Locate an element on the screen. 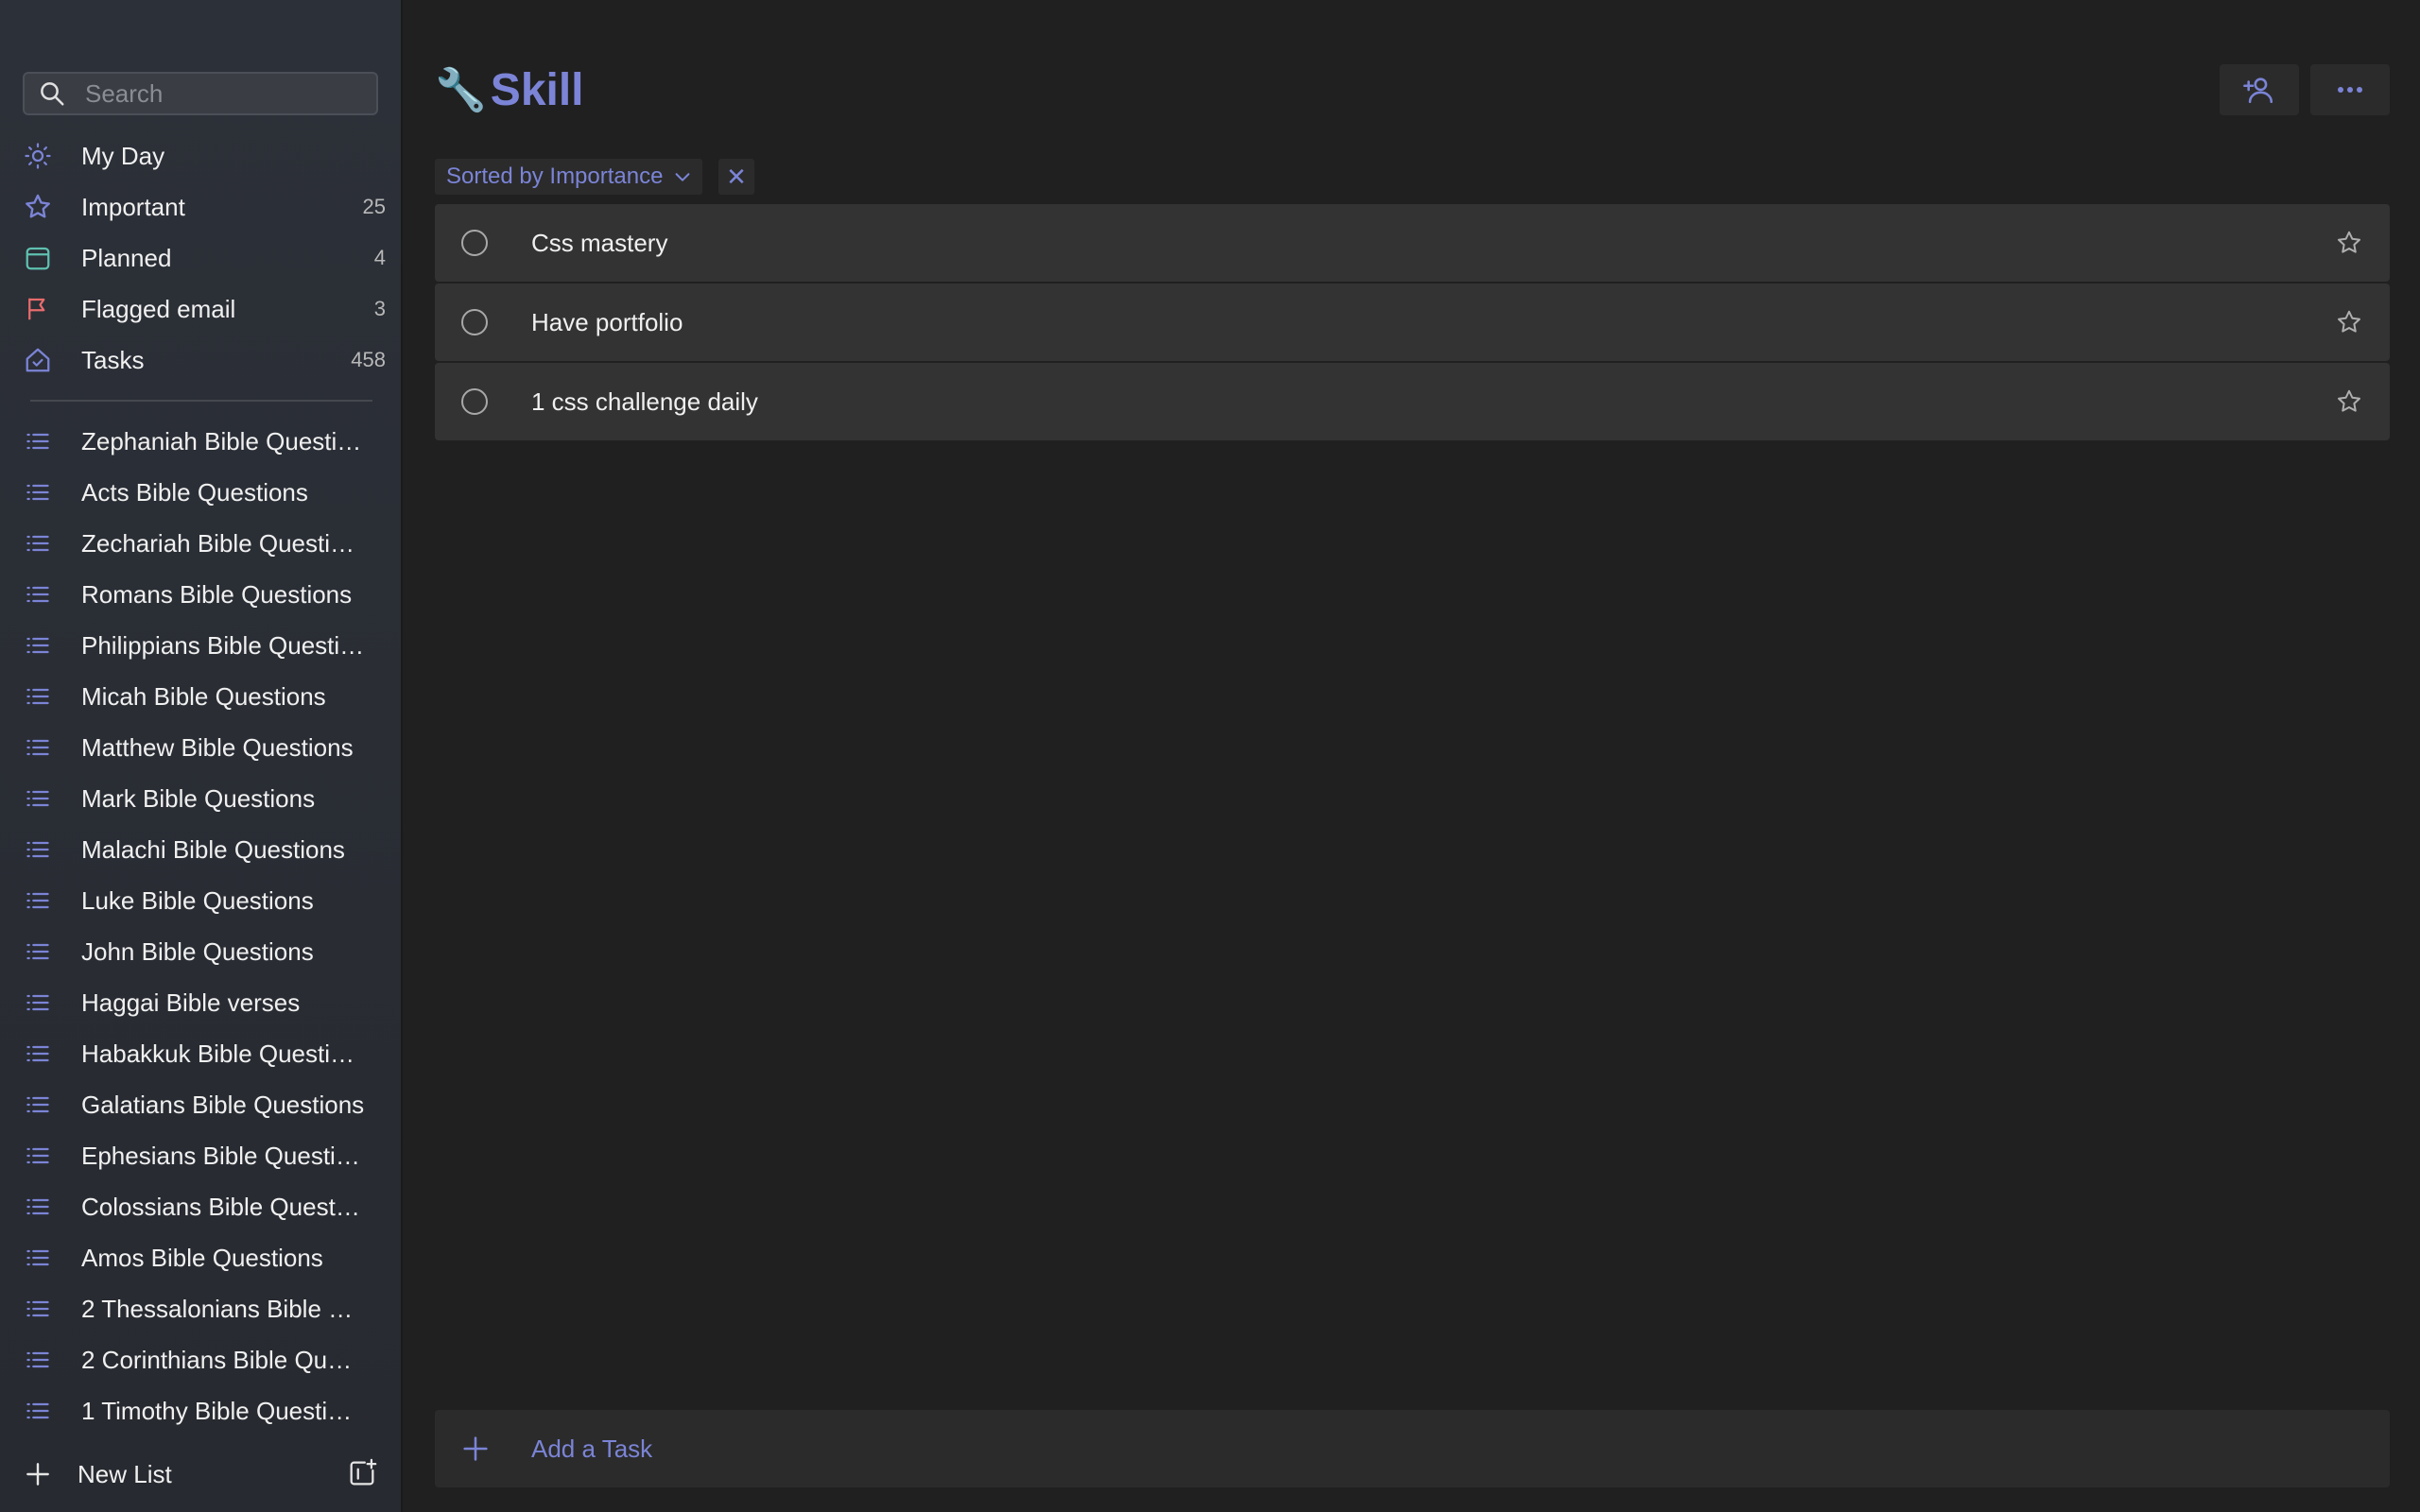 The width and height of the screenshot is (2420, 1512). list-item: 2 Thessalonians Bible Questions is located at coordinates (204, 1308).